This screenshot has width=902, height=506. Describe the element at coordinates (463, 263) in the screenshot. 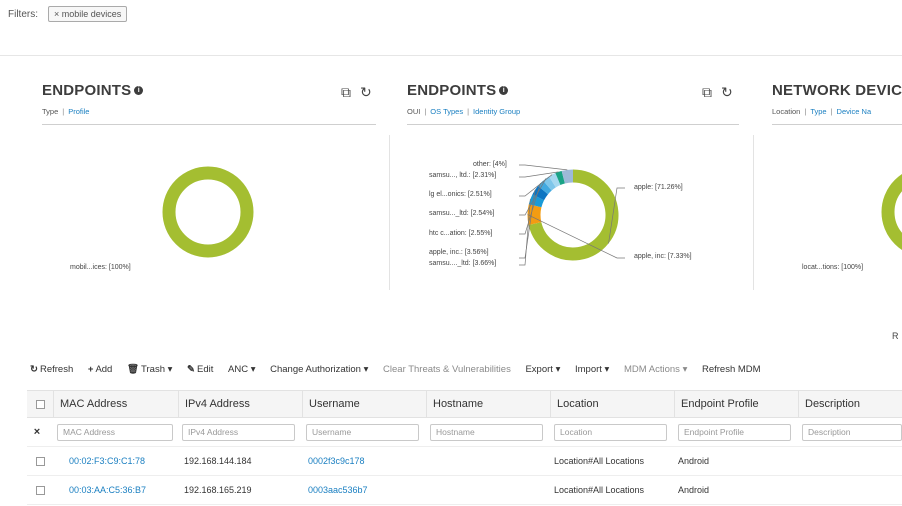

I see `chart-label: samsu...._ltd: [3.66%]` at that location.